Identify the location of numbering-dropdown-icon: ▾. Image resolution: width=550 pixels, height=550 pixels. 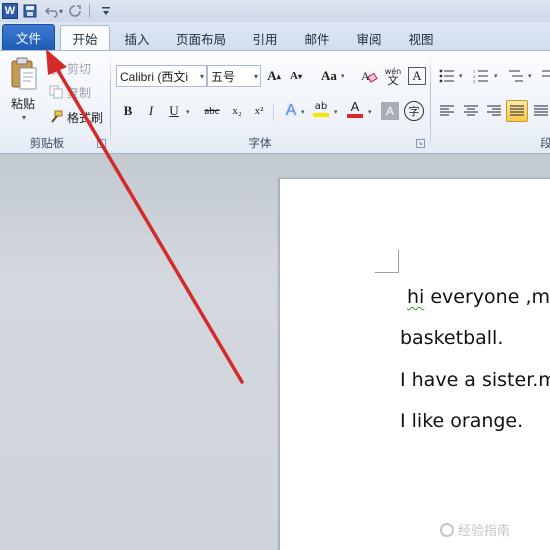
(496, 76).